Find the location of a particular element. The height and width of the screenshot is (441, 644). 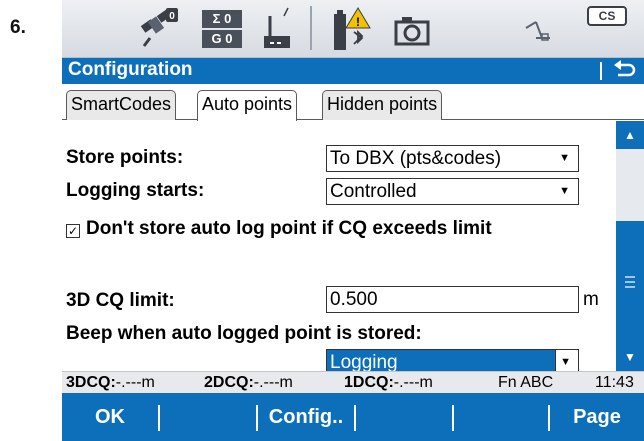

cq-limit-label: 3D CQ limit: is located at coordinates (120, 300).